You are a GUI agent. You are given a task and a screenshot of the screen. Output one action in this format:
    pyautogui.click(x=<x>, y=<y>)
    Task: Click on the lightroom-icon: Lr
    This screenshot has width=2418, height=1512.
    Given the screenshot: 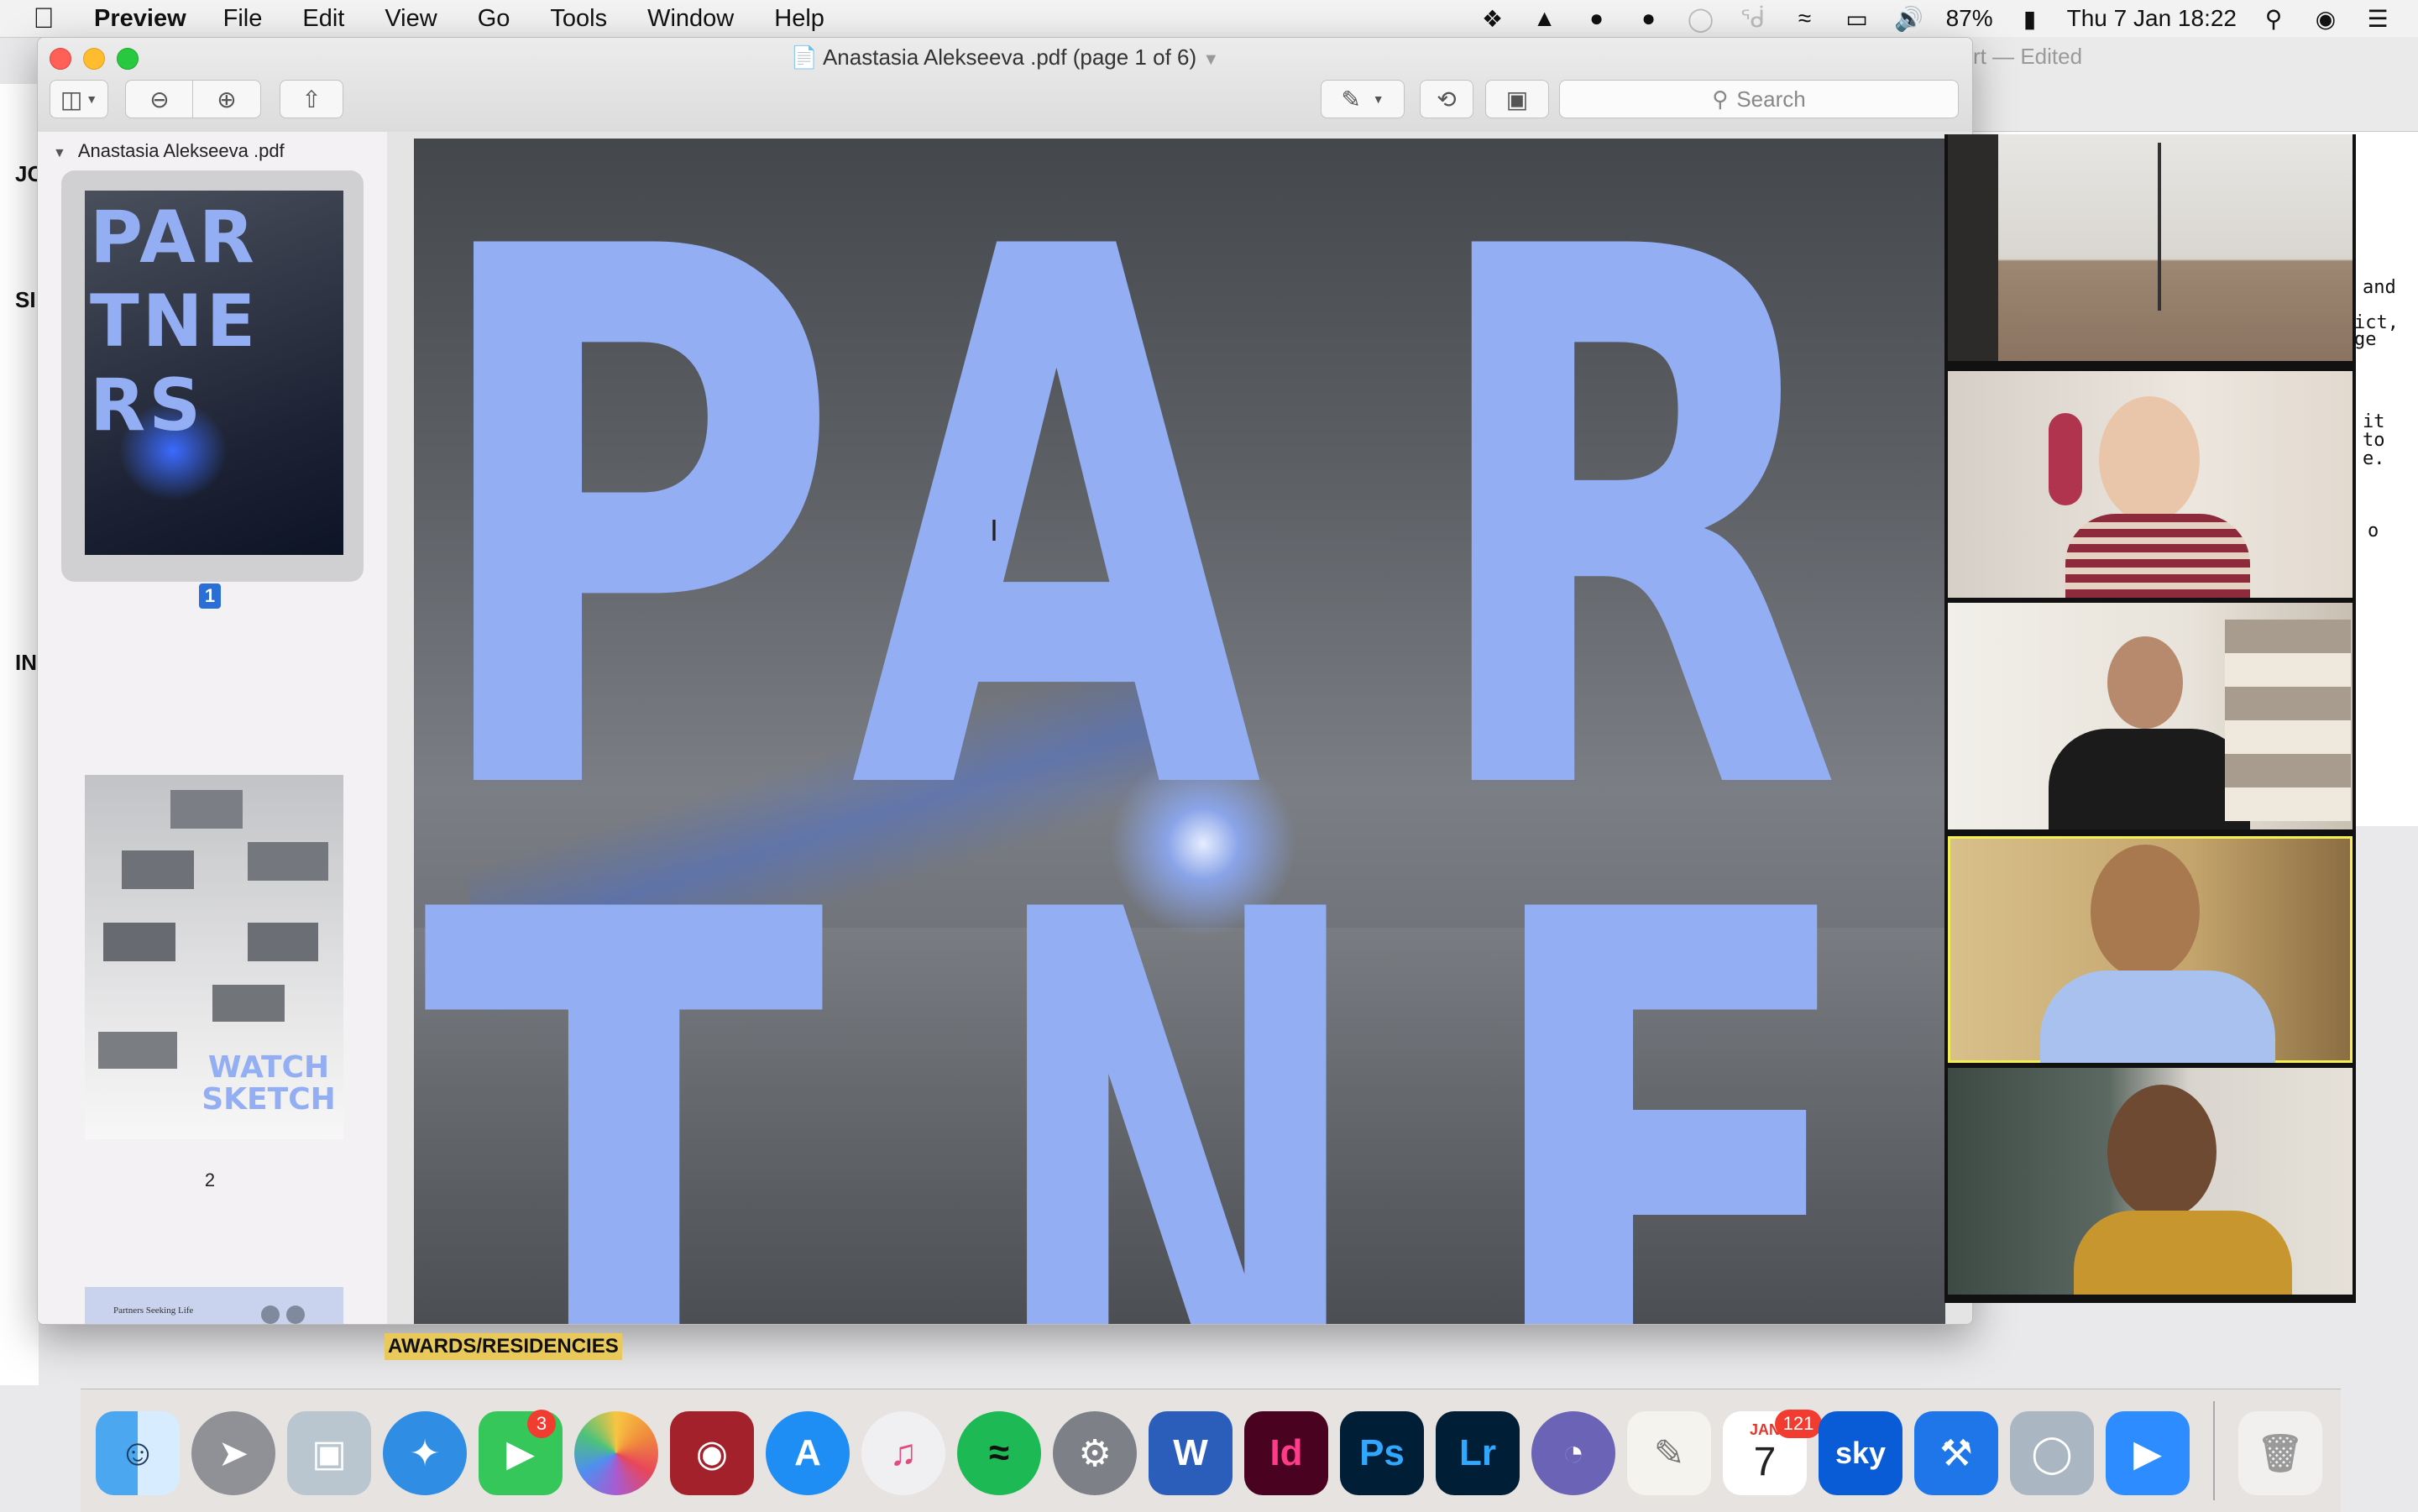 What is the action you would take?
    pyautogui.click(x=1478, y=1453)
    